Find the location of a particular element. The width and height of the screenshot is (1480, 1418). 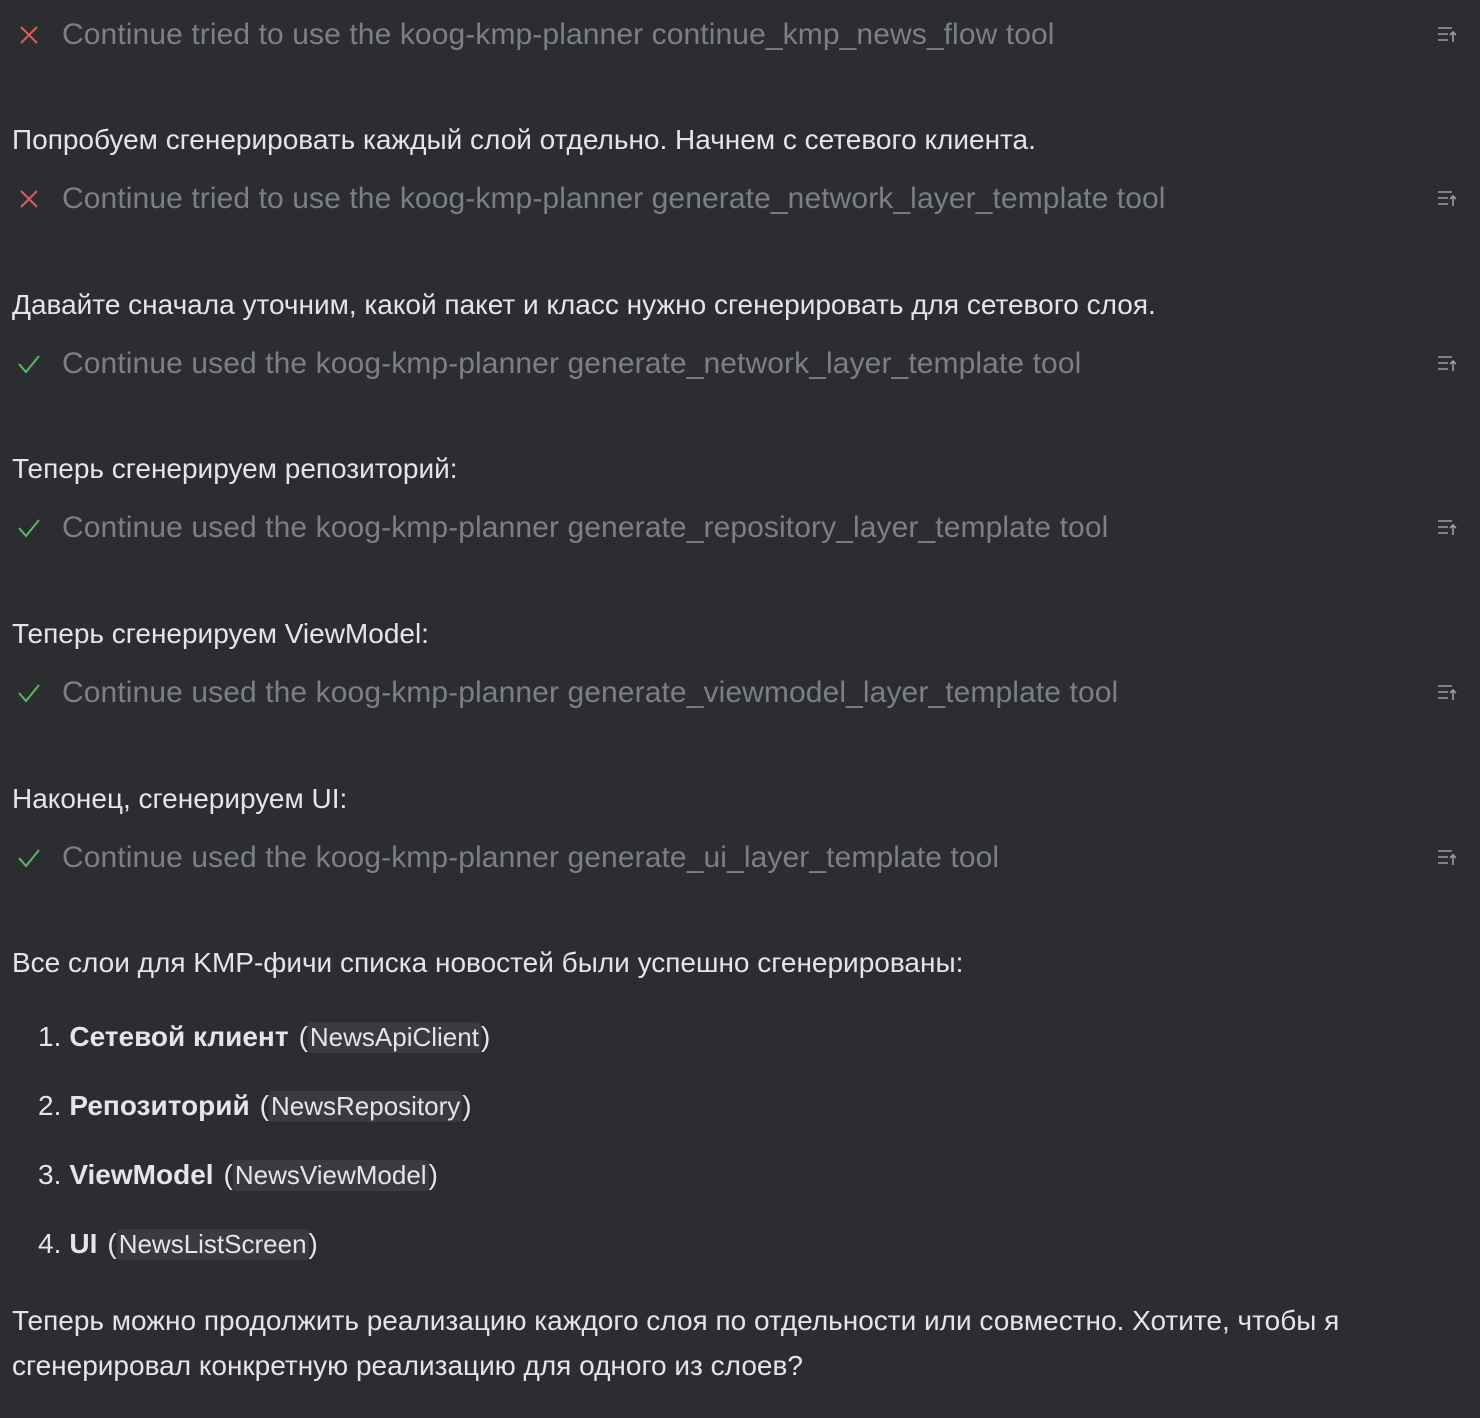

list-item-title: ViewModel is located at coordinates (141, 1174).